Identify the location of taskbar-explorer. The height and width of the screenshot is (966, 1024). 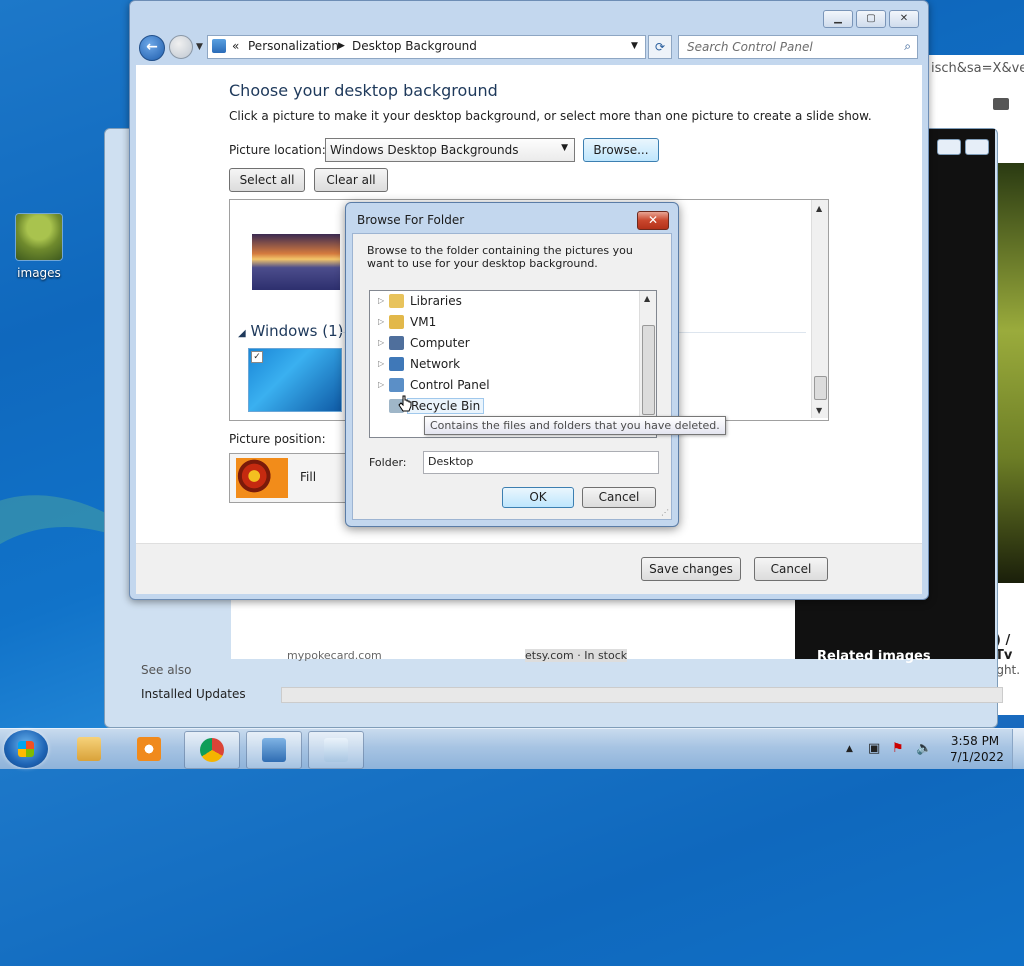
(89, 749).